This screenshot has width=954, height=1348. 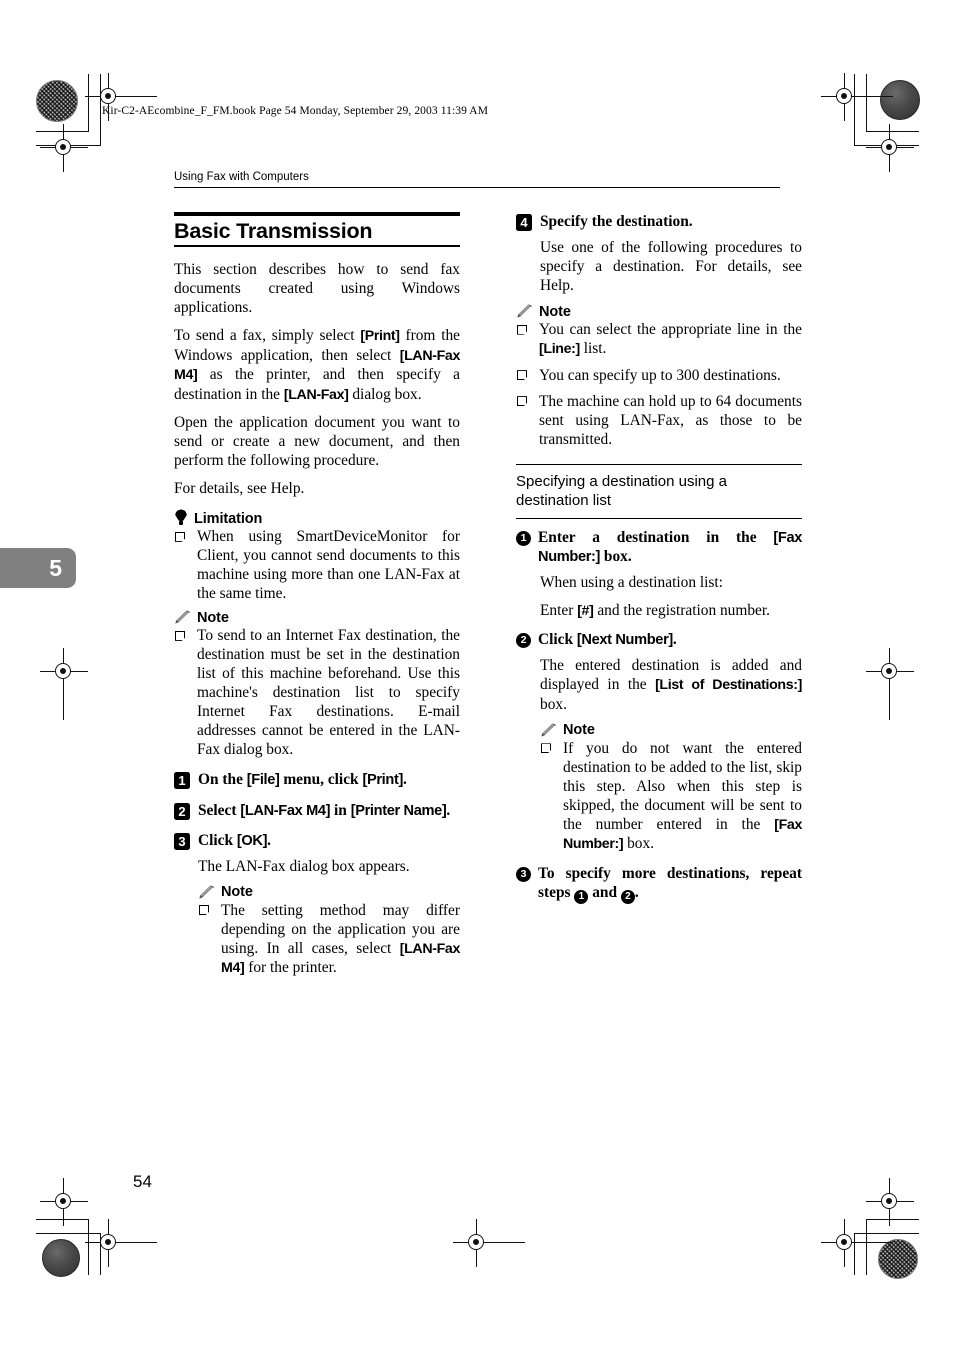 I want to click on step-3: 3 Click [OK]., so click(x=317, y=840).